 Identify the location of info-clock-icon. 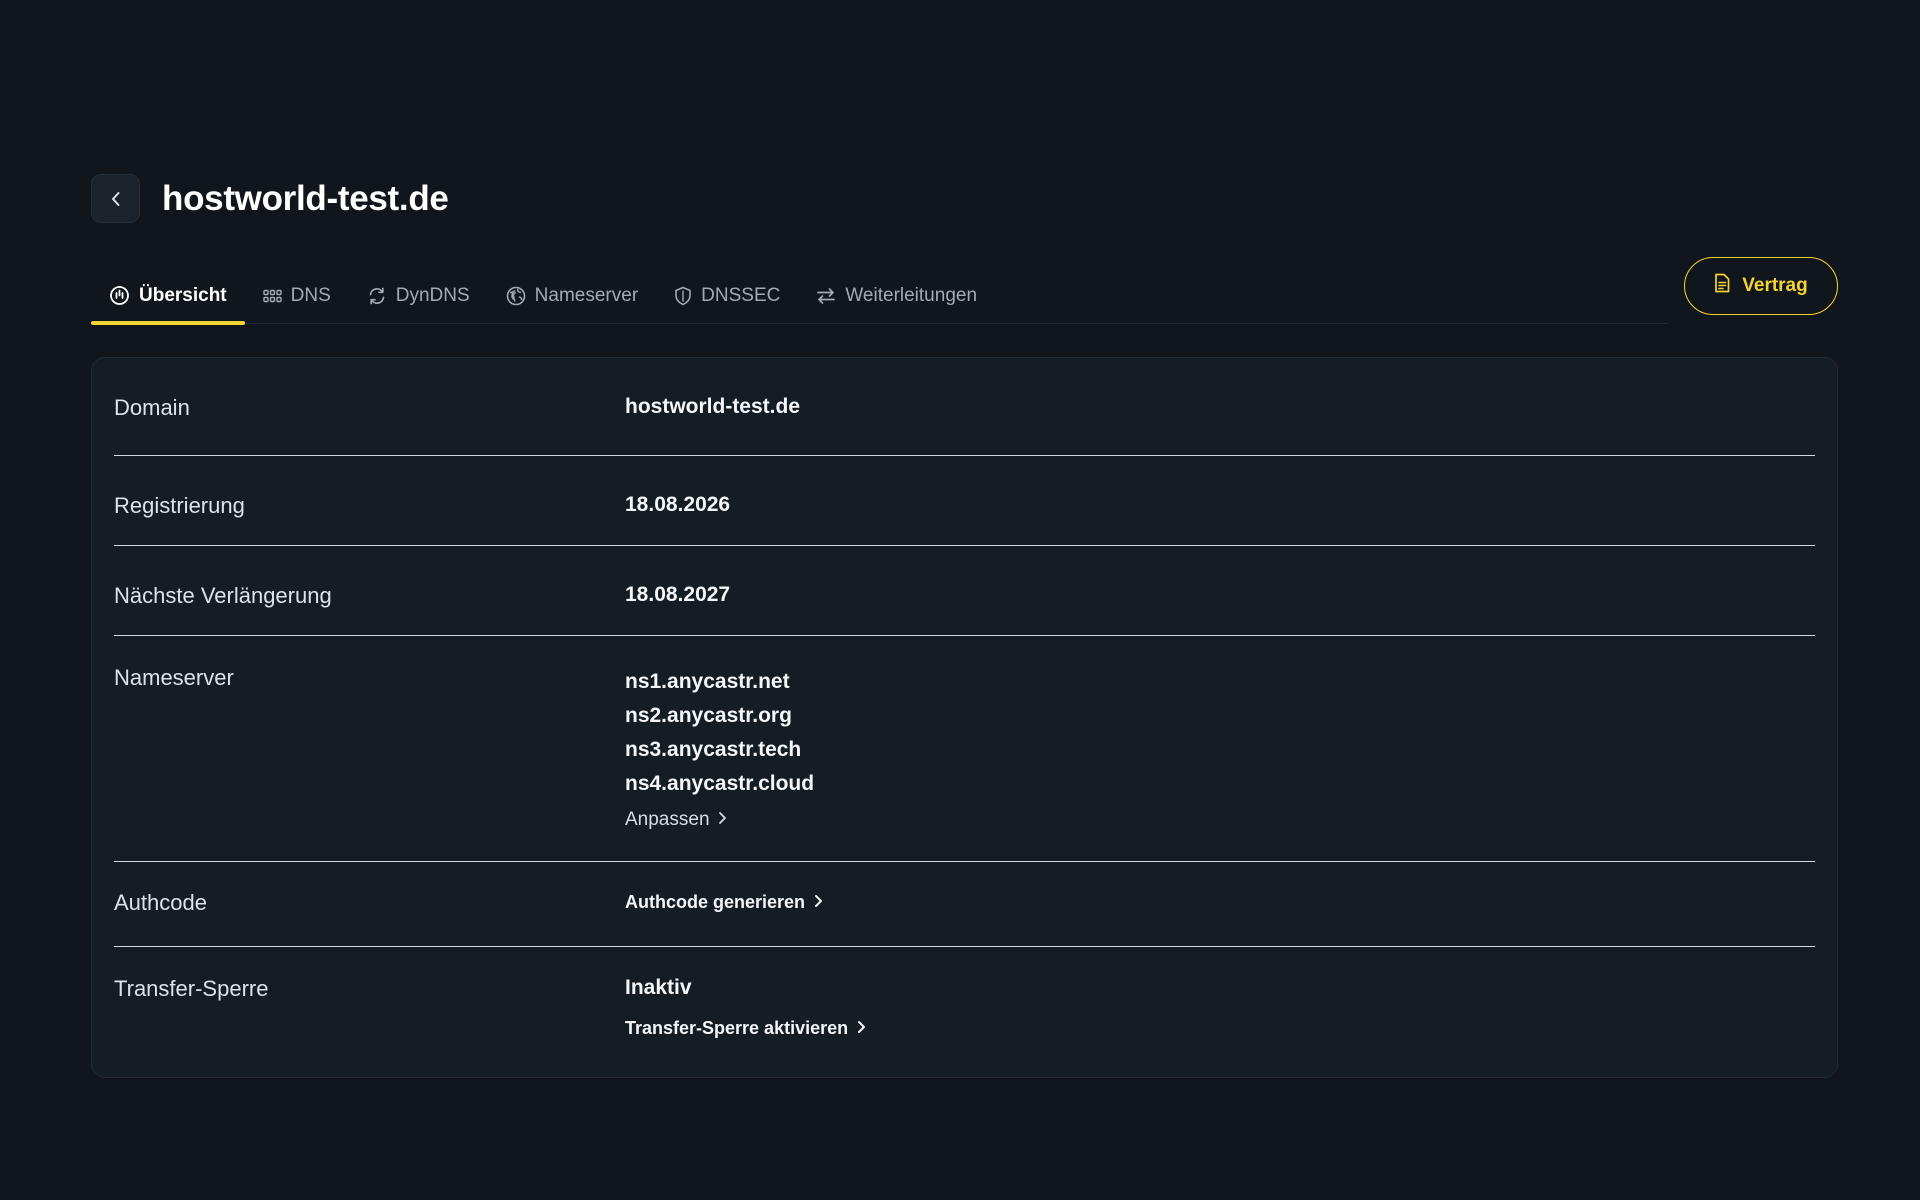
(119, 295).